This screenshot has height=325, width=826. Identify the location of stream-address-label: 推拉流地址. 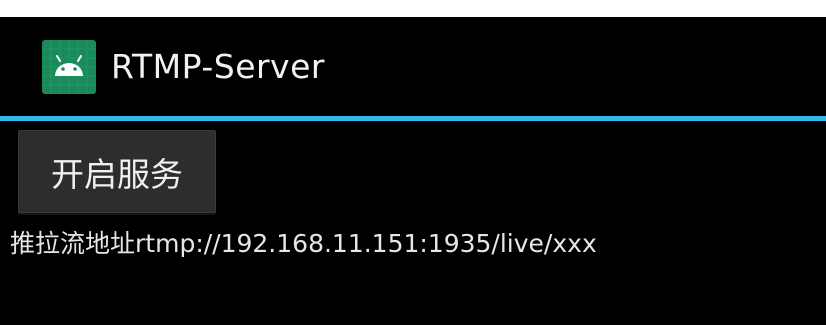
(73, 243).